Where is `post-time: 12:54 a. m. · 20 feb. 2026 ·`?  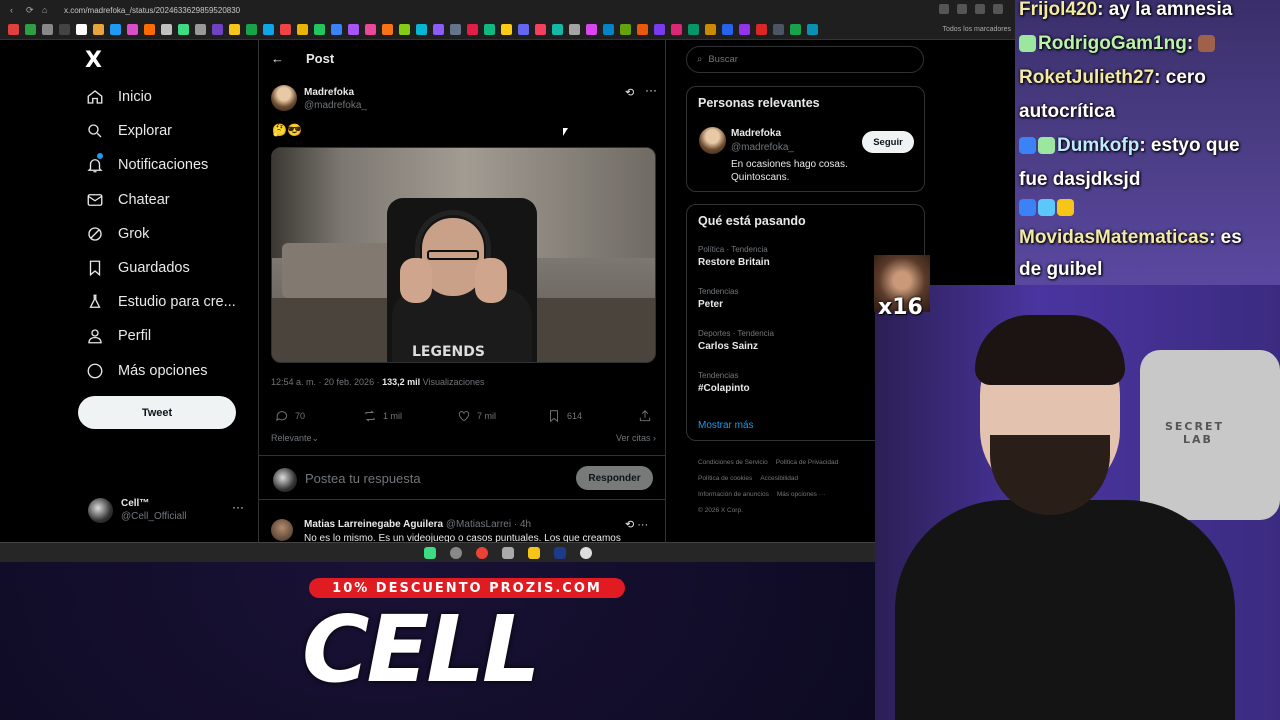 post-time: 12:54 a. m. · 20 feb. 2026 · is located at coordinates (326, 382).